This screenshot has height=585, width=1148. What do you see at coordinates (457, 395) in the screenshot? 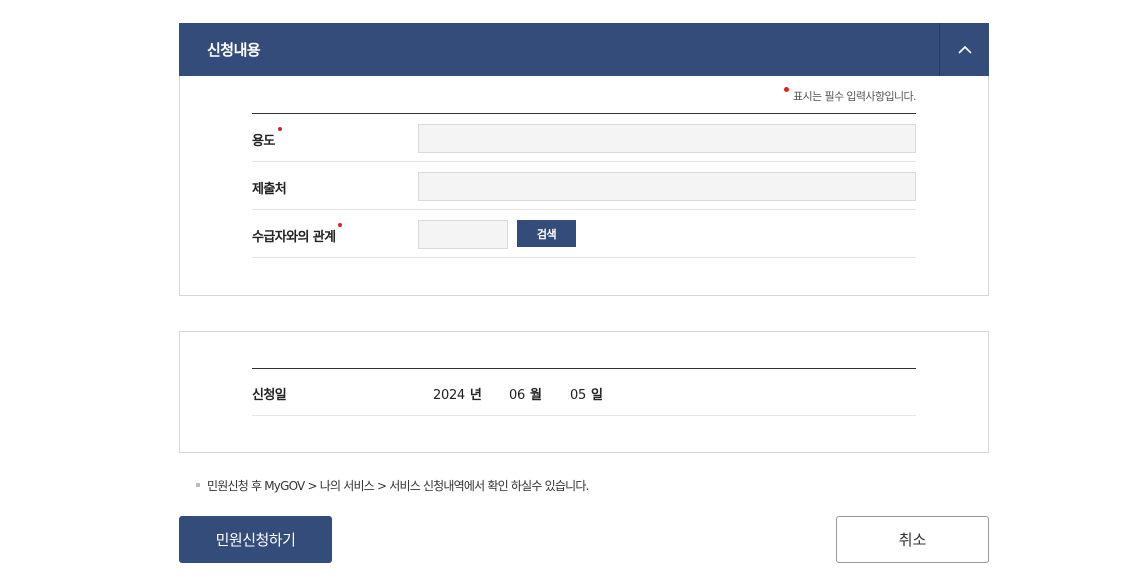
I see `application-date-year: 2024 년` at bounding box center [457, 395].